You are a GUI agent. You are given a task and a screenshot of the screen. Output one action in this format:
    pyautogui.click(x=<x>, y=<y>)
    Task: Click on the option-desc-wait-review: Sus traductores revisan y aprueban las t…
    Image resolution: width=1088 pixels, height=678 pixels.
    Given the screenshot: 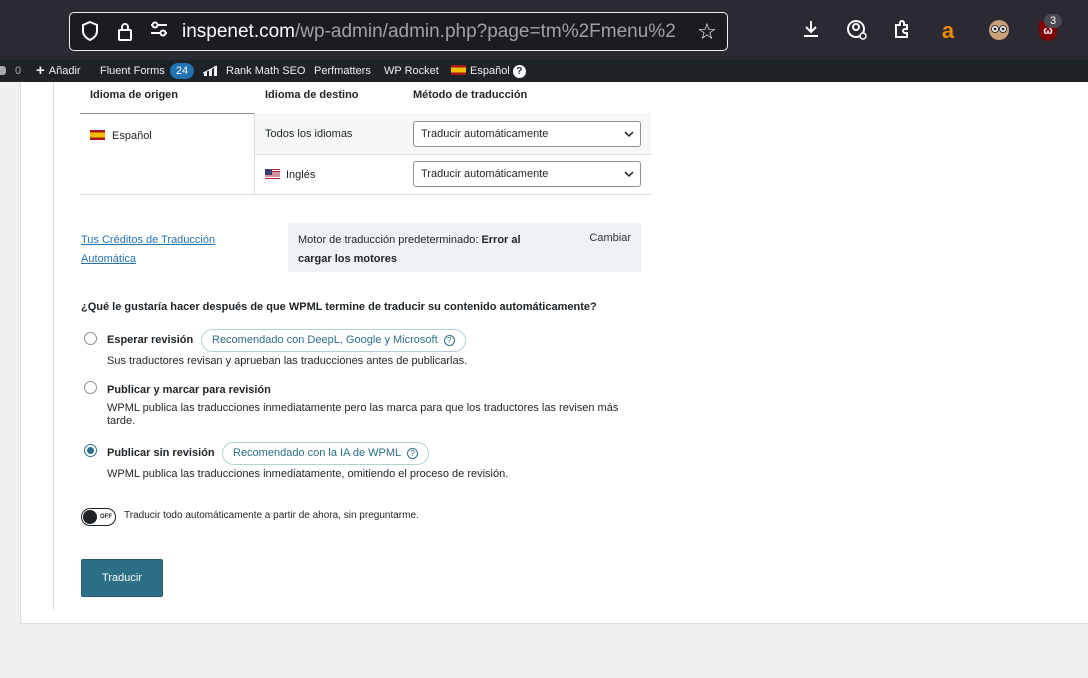 What is the action you would take?
    pyautogui.click(x=287, y=361)
    